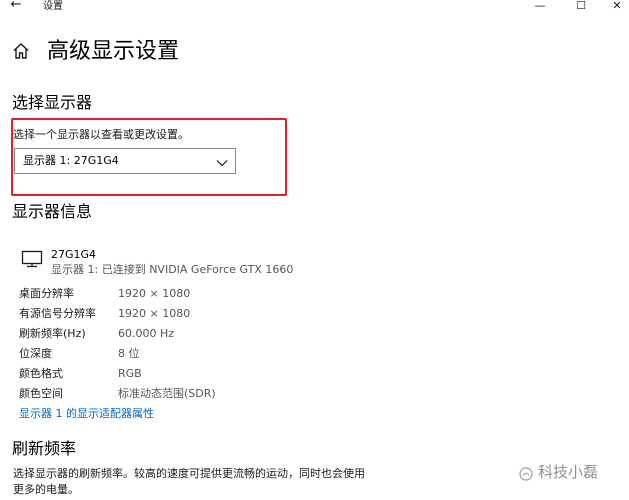  Describe the element at coordinates (172, 269) in the screenshot. I see `monitor-connection: 显示器 1: 已连接到 NVIDIA GeForce GTX 1660` at that location.